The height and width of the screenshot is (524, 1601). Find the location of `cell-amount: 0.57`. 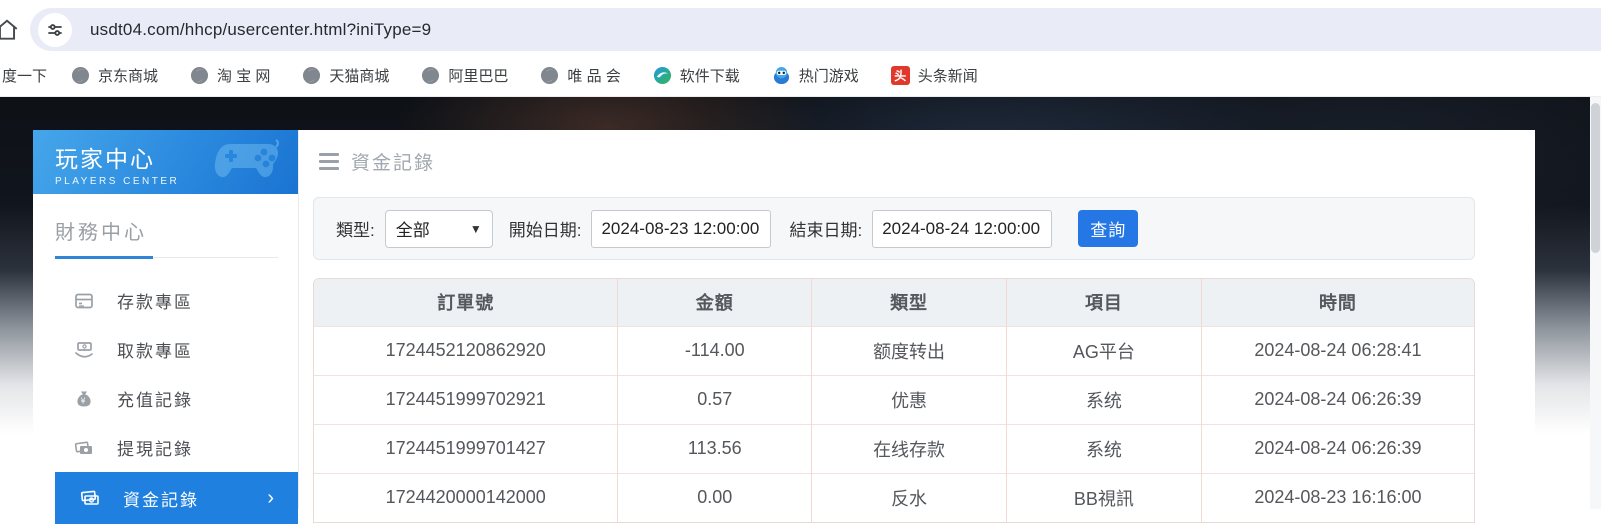

cell-amount: 0.57 is located at coordinates (715, 399).